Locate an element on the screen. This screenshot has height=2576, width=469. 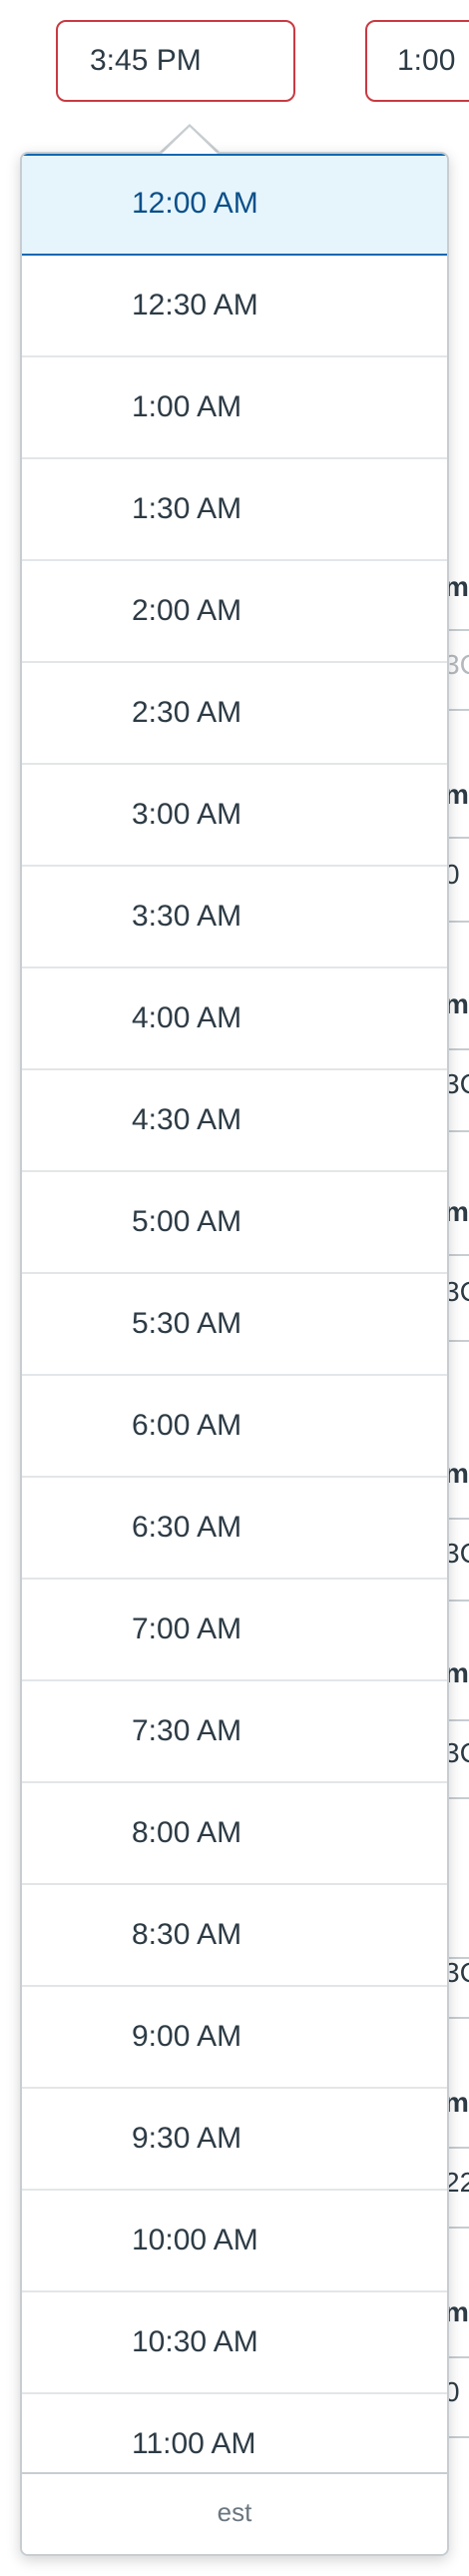
time-option: 8:30 AM is located at coordinates (234, 1936).